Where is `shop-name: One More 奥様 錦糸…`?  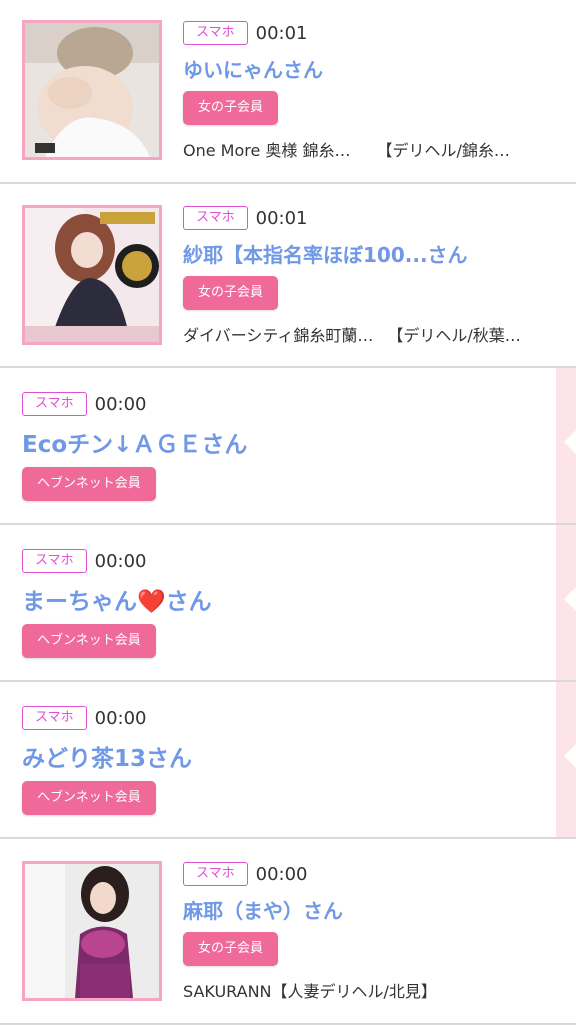
shop-name: One More 奥様 錦糸… is located at coordinates (267, 150).